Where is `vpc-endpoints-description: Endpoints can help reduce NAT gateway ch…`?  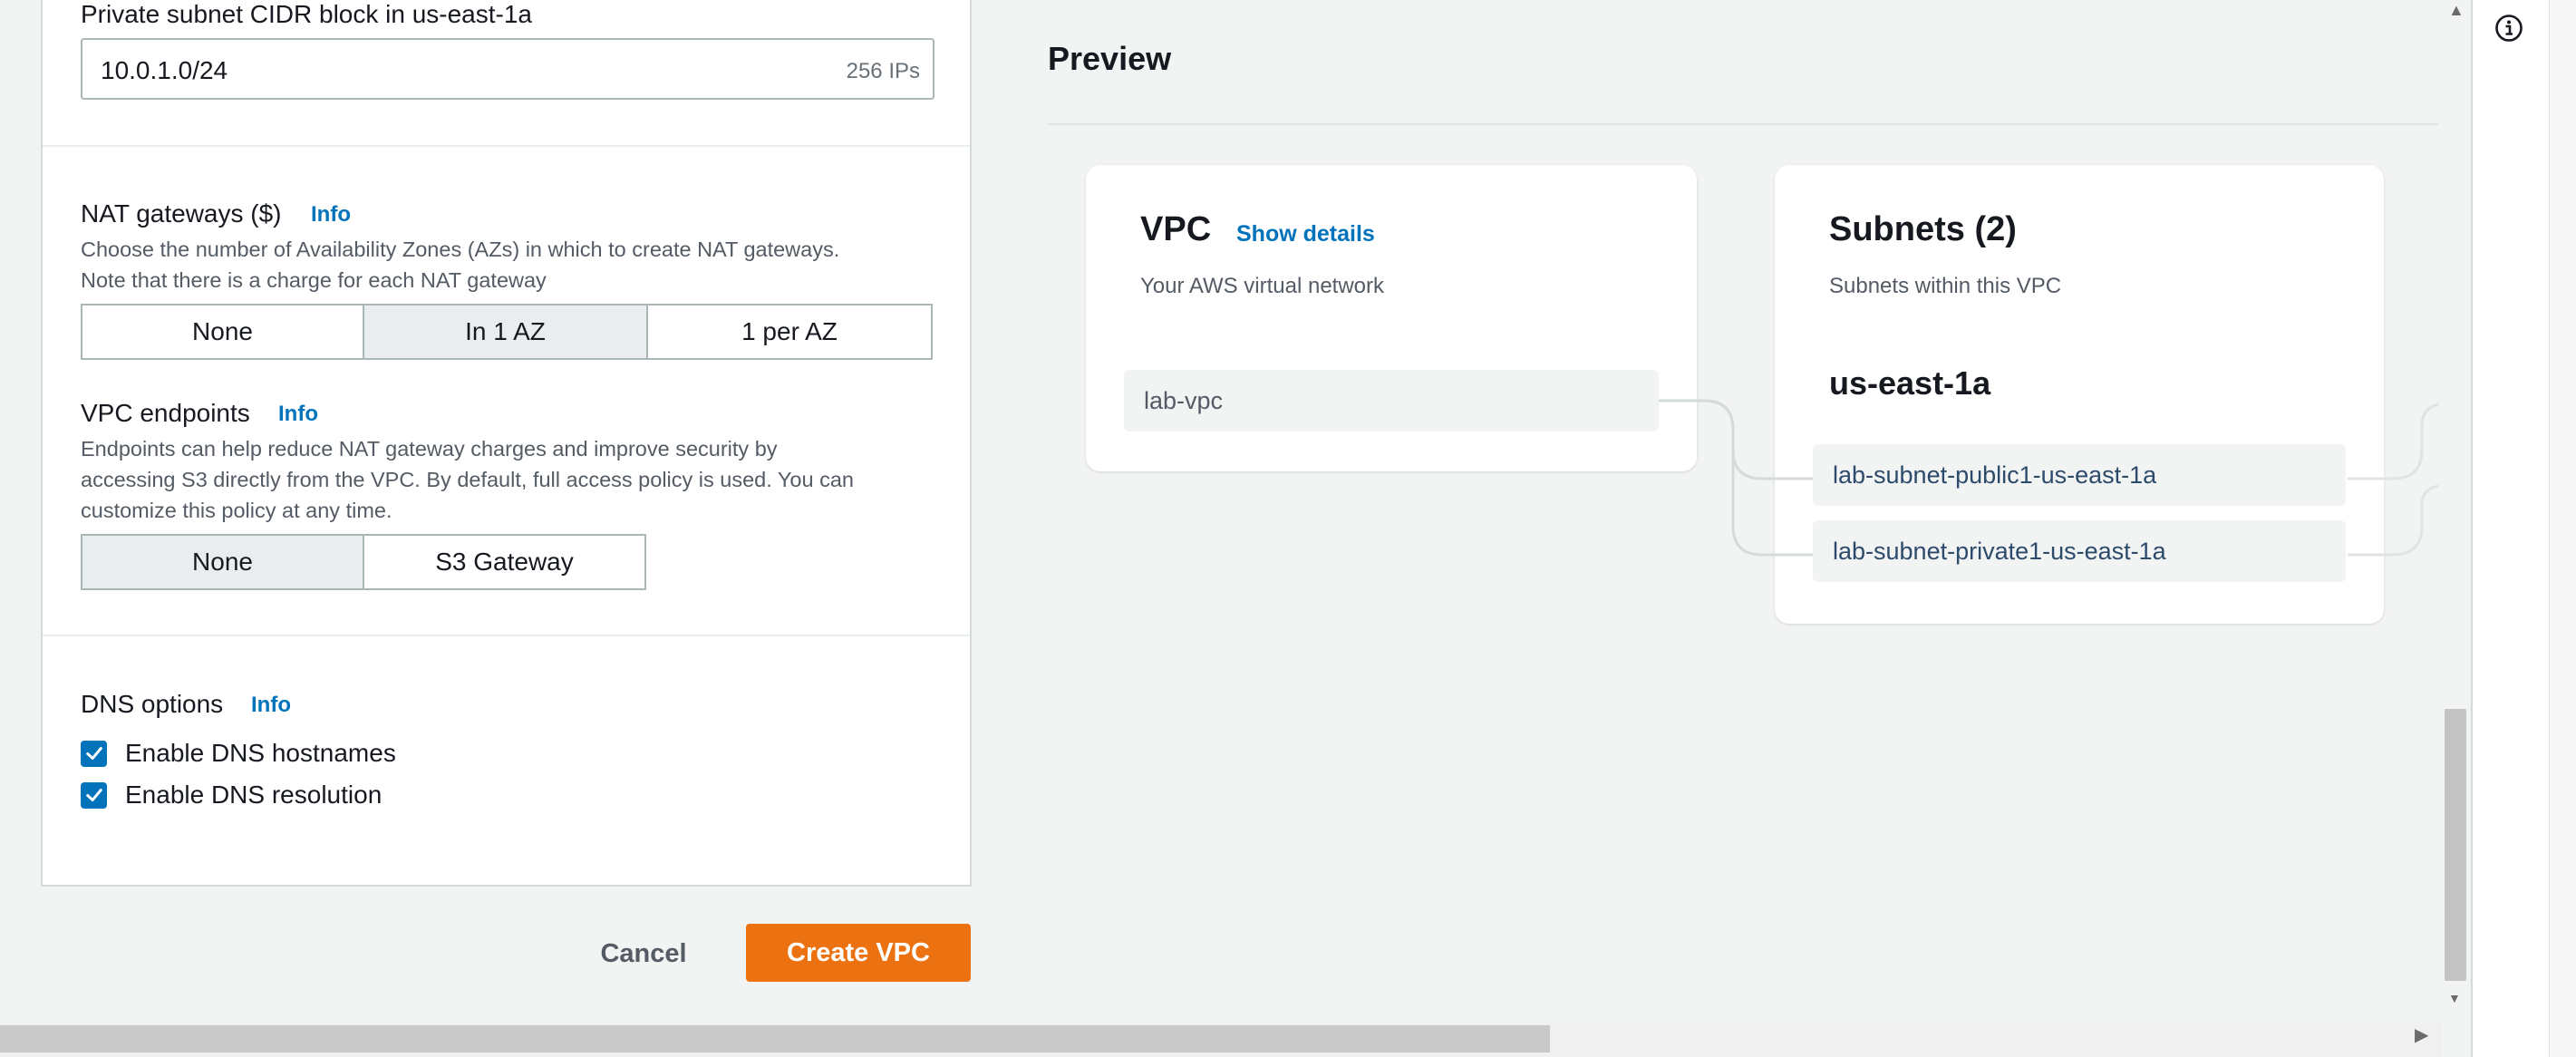 vpc-endpoints-description: Endpoints can help reduce NAT gateway ch… is located at coordinates (429, 449).